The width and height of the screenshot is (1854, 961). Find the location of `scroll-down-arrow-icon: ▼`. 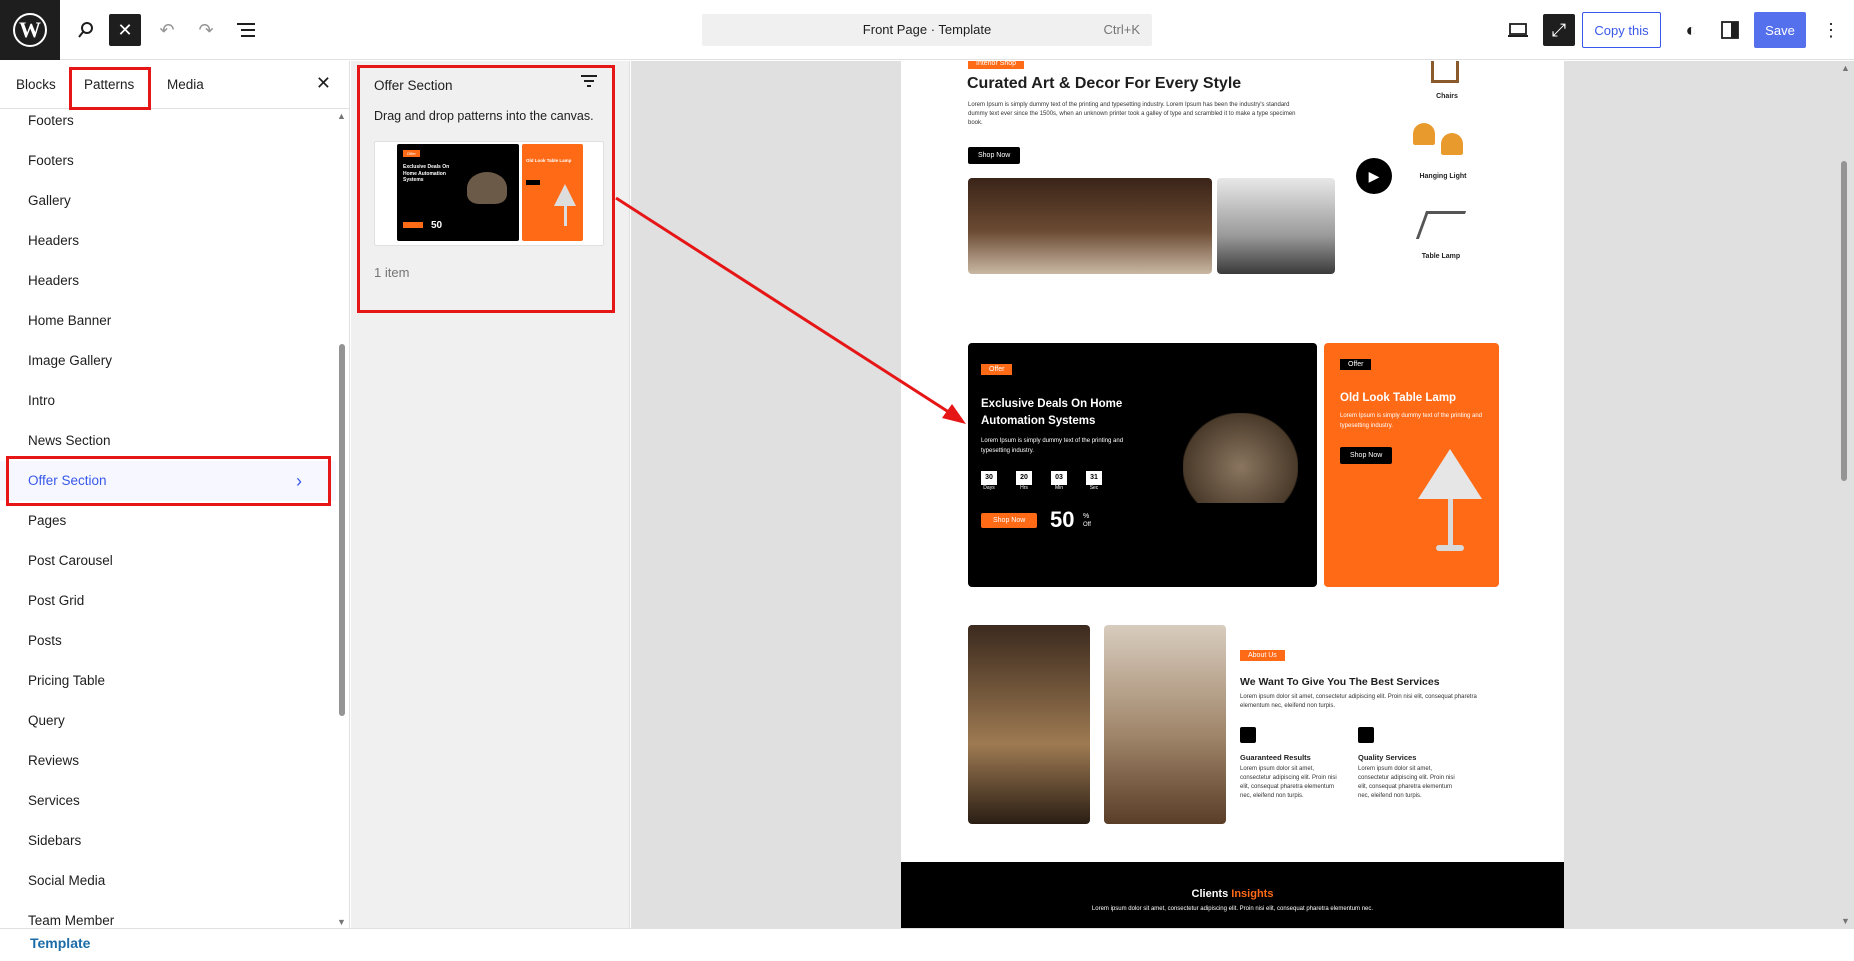

scroll-down-arrow-icon: ▼ is located at coordinates (341, 922).